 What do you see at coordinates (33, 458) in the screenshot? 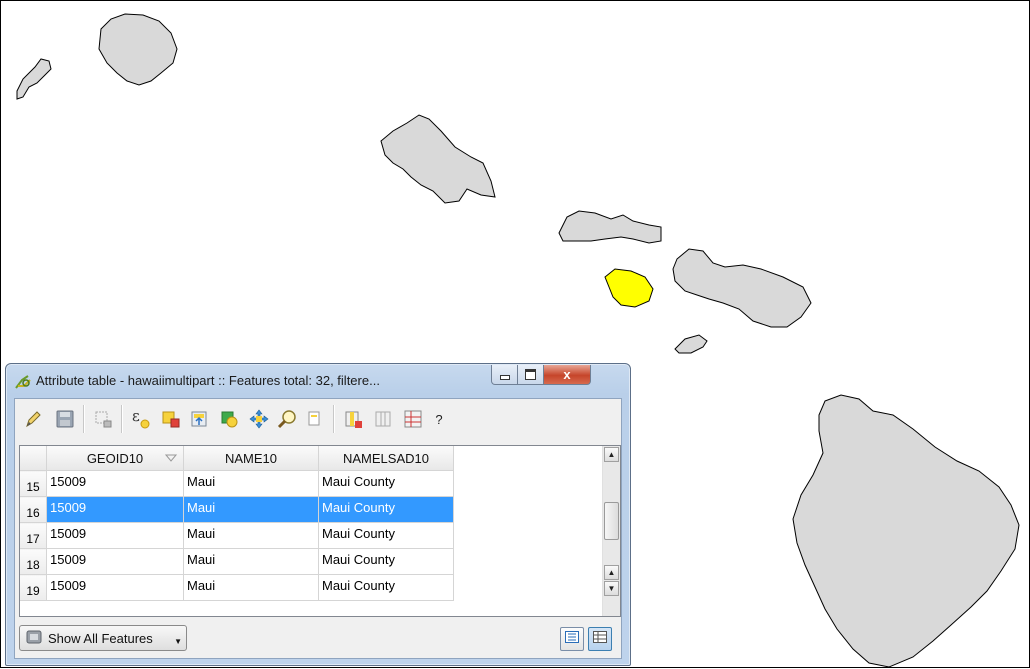
I see `corner-header` at bounding box center [33, 458].